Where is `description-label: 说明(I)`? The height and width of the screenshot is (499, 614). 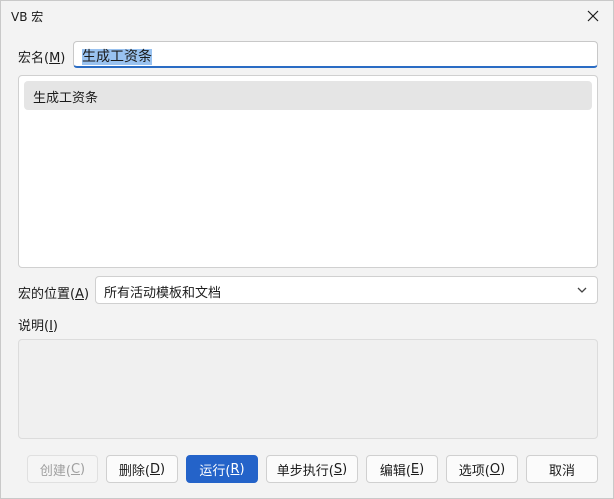
description-label: 说明(I) is located at coordinates (38, 326).